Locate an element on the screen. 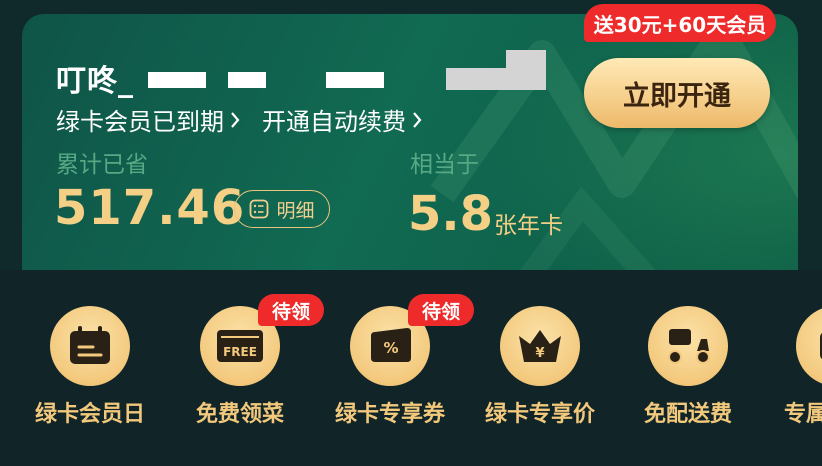 The image size is (822, 466). auto-renew-link: 开通自动续费 is located at coordinates (342, 119).